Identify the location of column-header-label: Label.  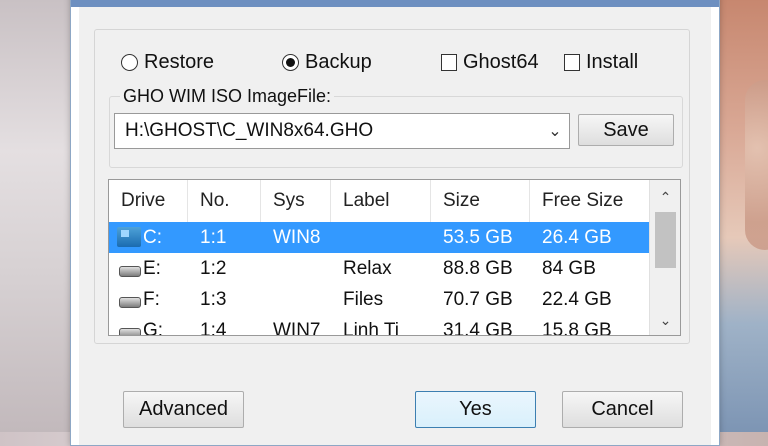
(381, 201).